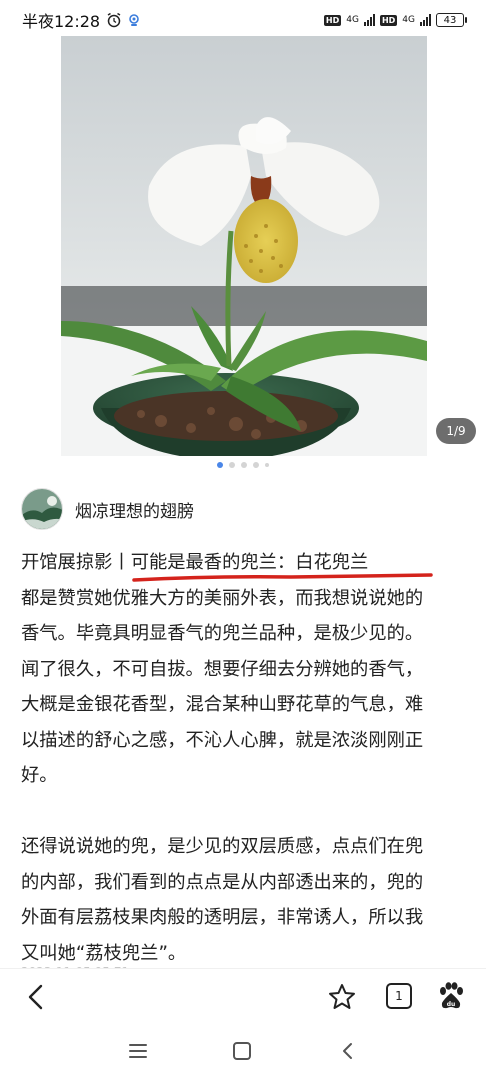 This screenshot has width=486, height=1080. What do you see at coordinates (352, 20) in the screenshot?
I see `network-type-1: 4G` at bounding box center [352, 20].